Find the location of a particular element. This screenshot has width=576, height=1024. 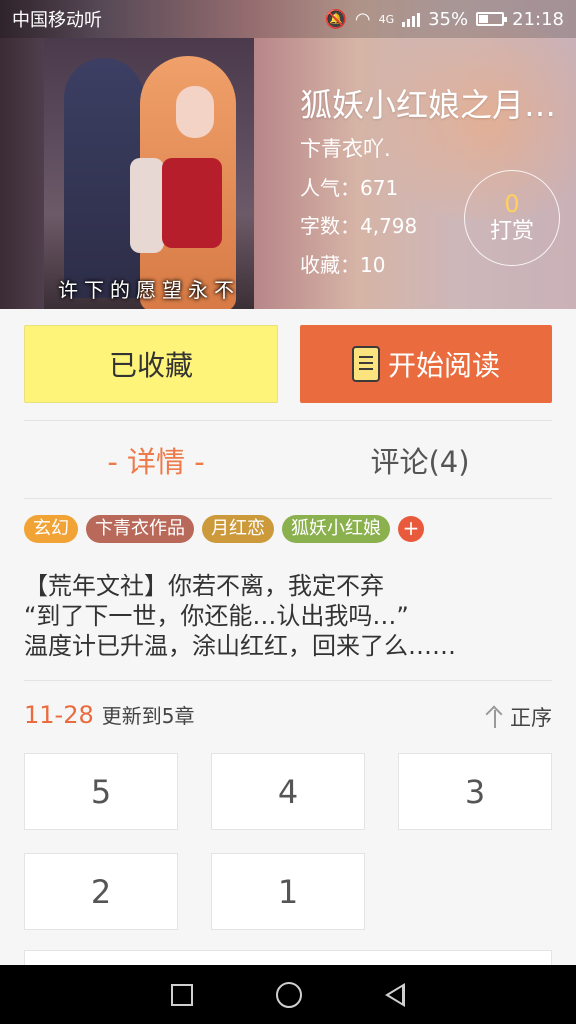

chapter-number: 3 is located at coordinates (475, 791).